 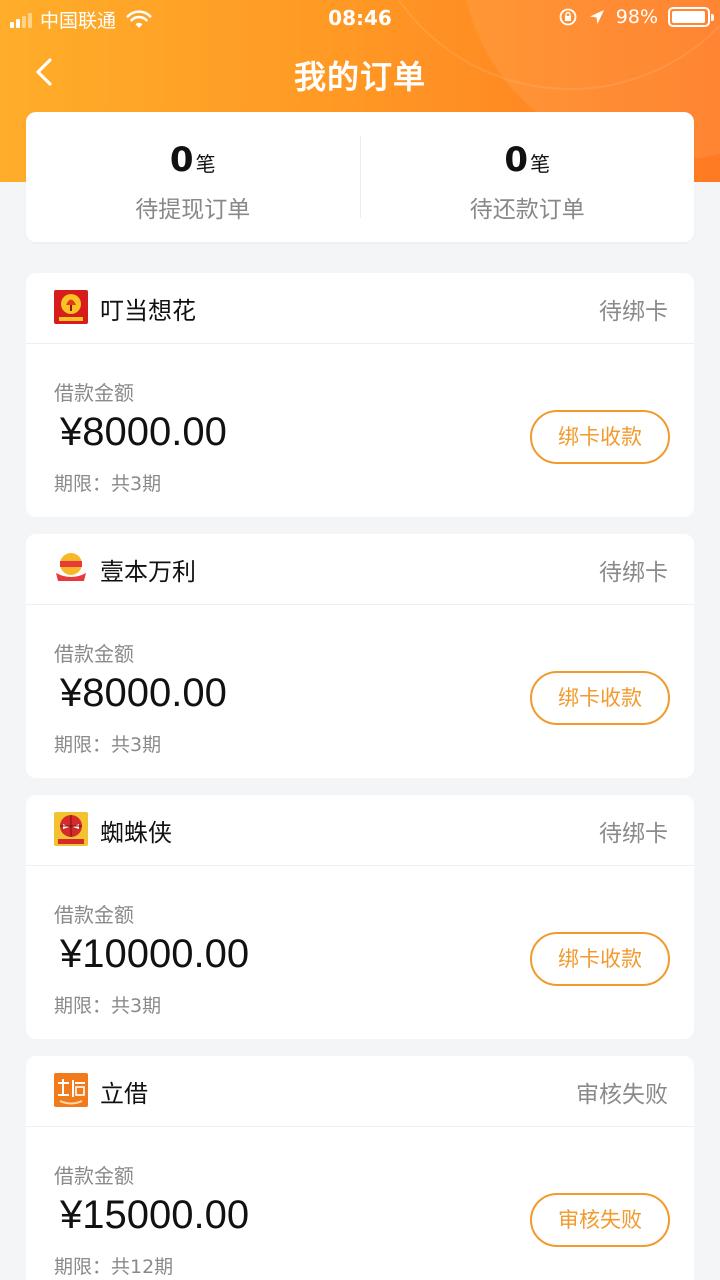 What do you see at coordinates (155, 954) in the screenshot?
I see `amount-value: ¥10000.00` at bounding box center [155, 954].